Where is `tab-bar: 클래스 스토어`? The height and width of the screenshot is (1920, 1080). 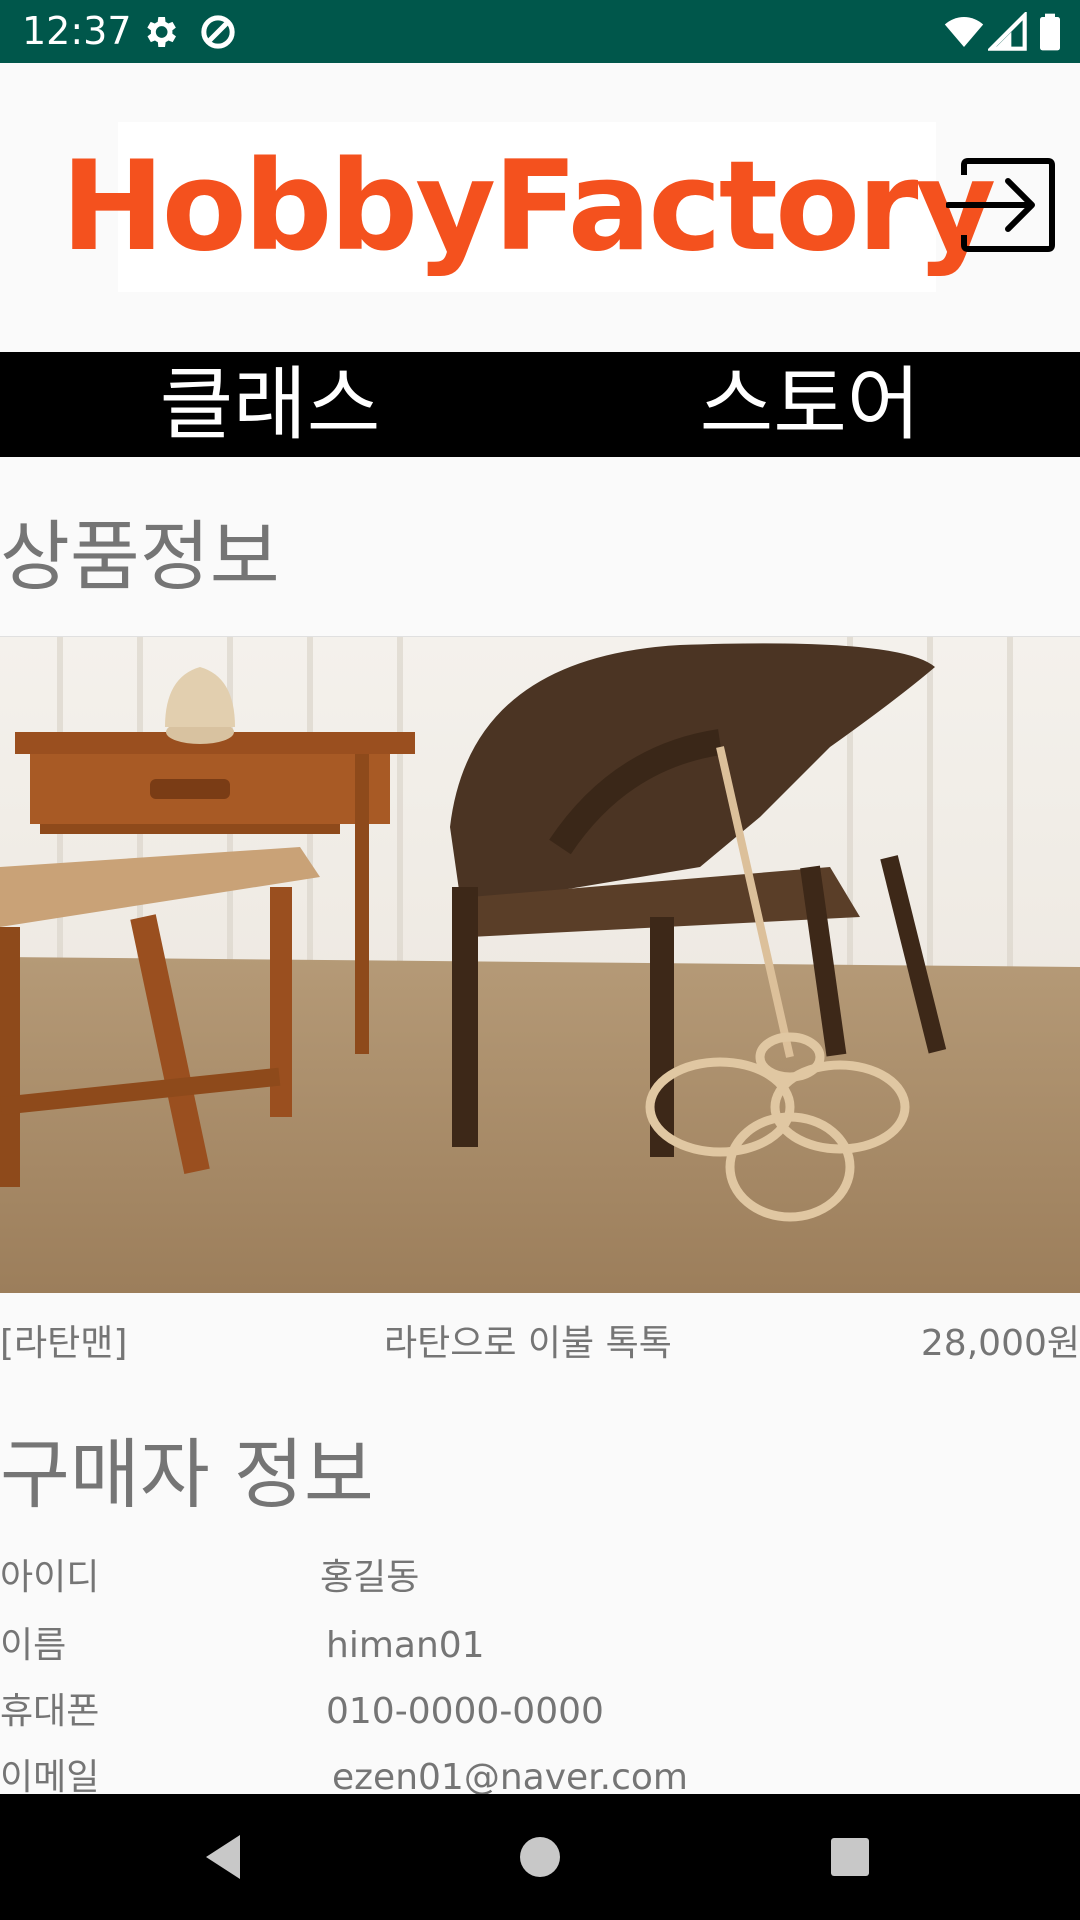 tab-bar: 클래스 스토어 is located at coordinates (540, 404).